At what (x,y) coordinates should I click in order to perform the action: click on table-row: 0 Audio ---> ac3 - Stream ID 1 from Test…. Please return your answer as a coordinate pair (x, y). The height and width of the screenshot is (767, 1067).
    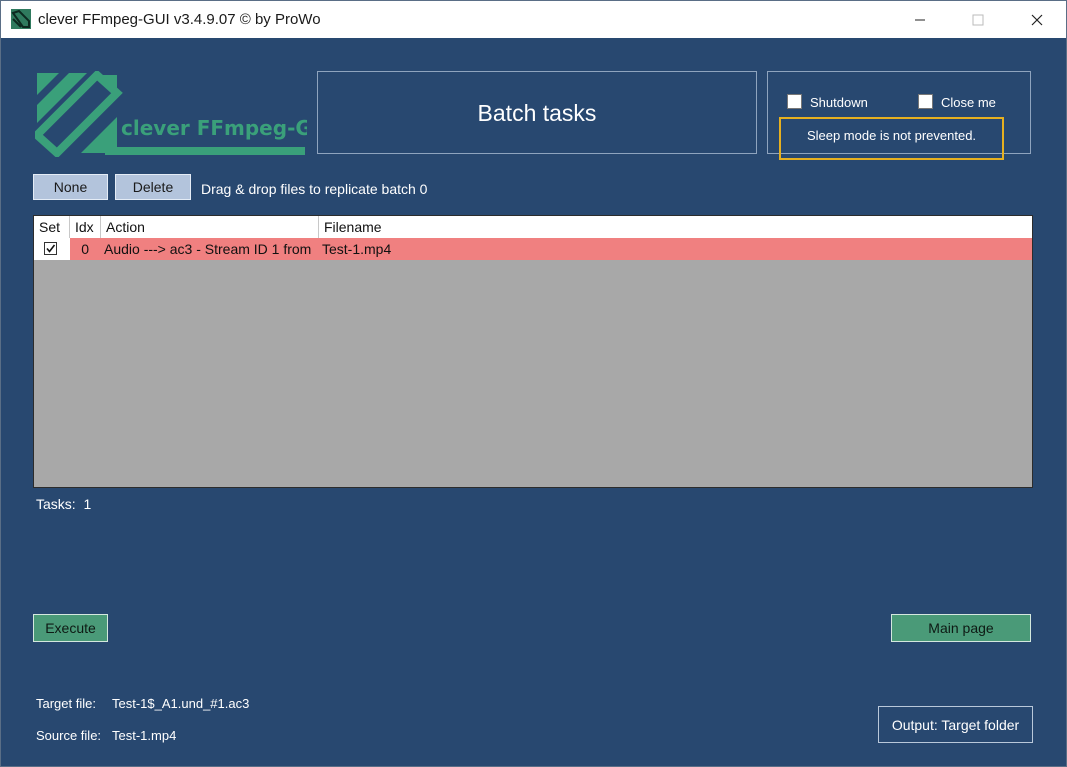
    Looking at the image, I should click on (533, 249).